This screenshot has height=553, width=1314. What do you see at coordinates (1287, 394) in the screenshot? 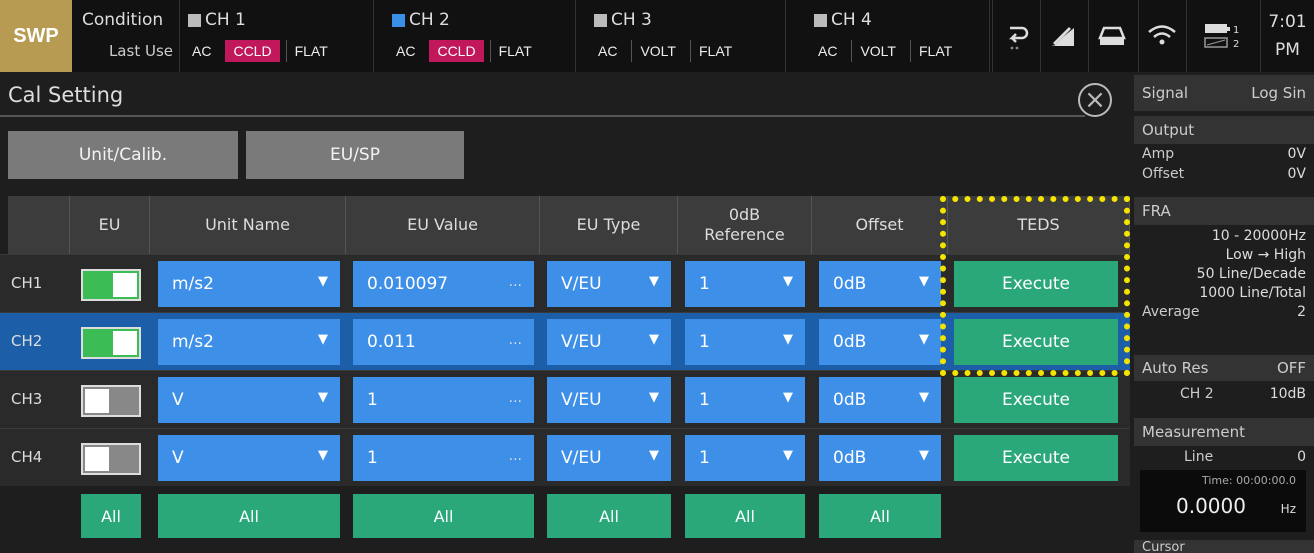
I see `auto-res-db: 10dB` at bounding box center [1287, 394].